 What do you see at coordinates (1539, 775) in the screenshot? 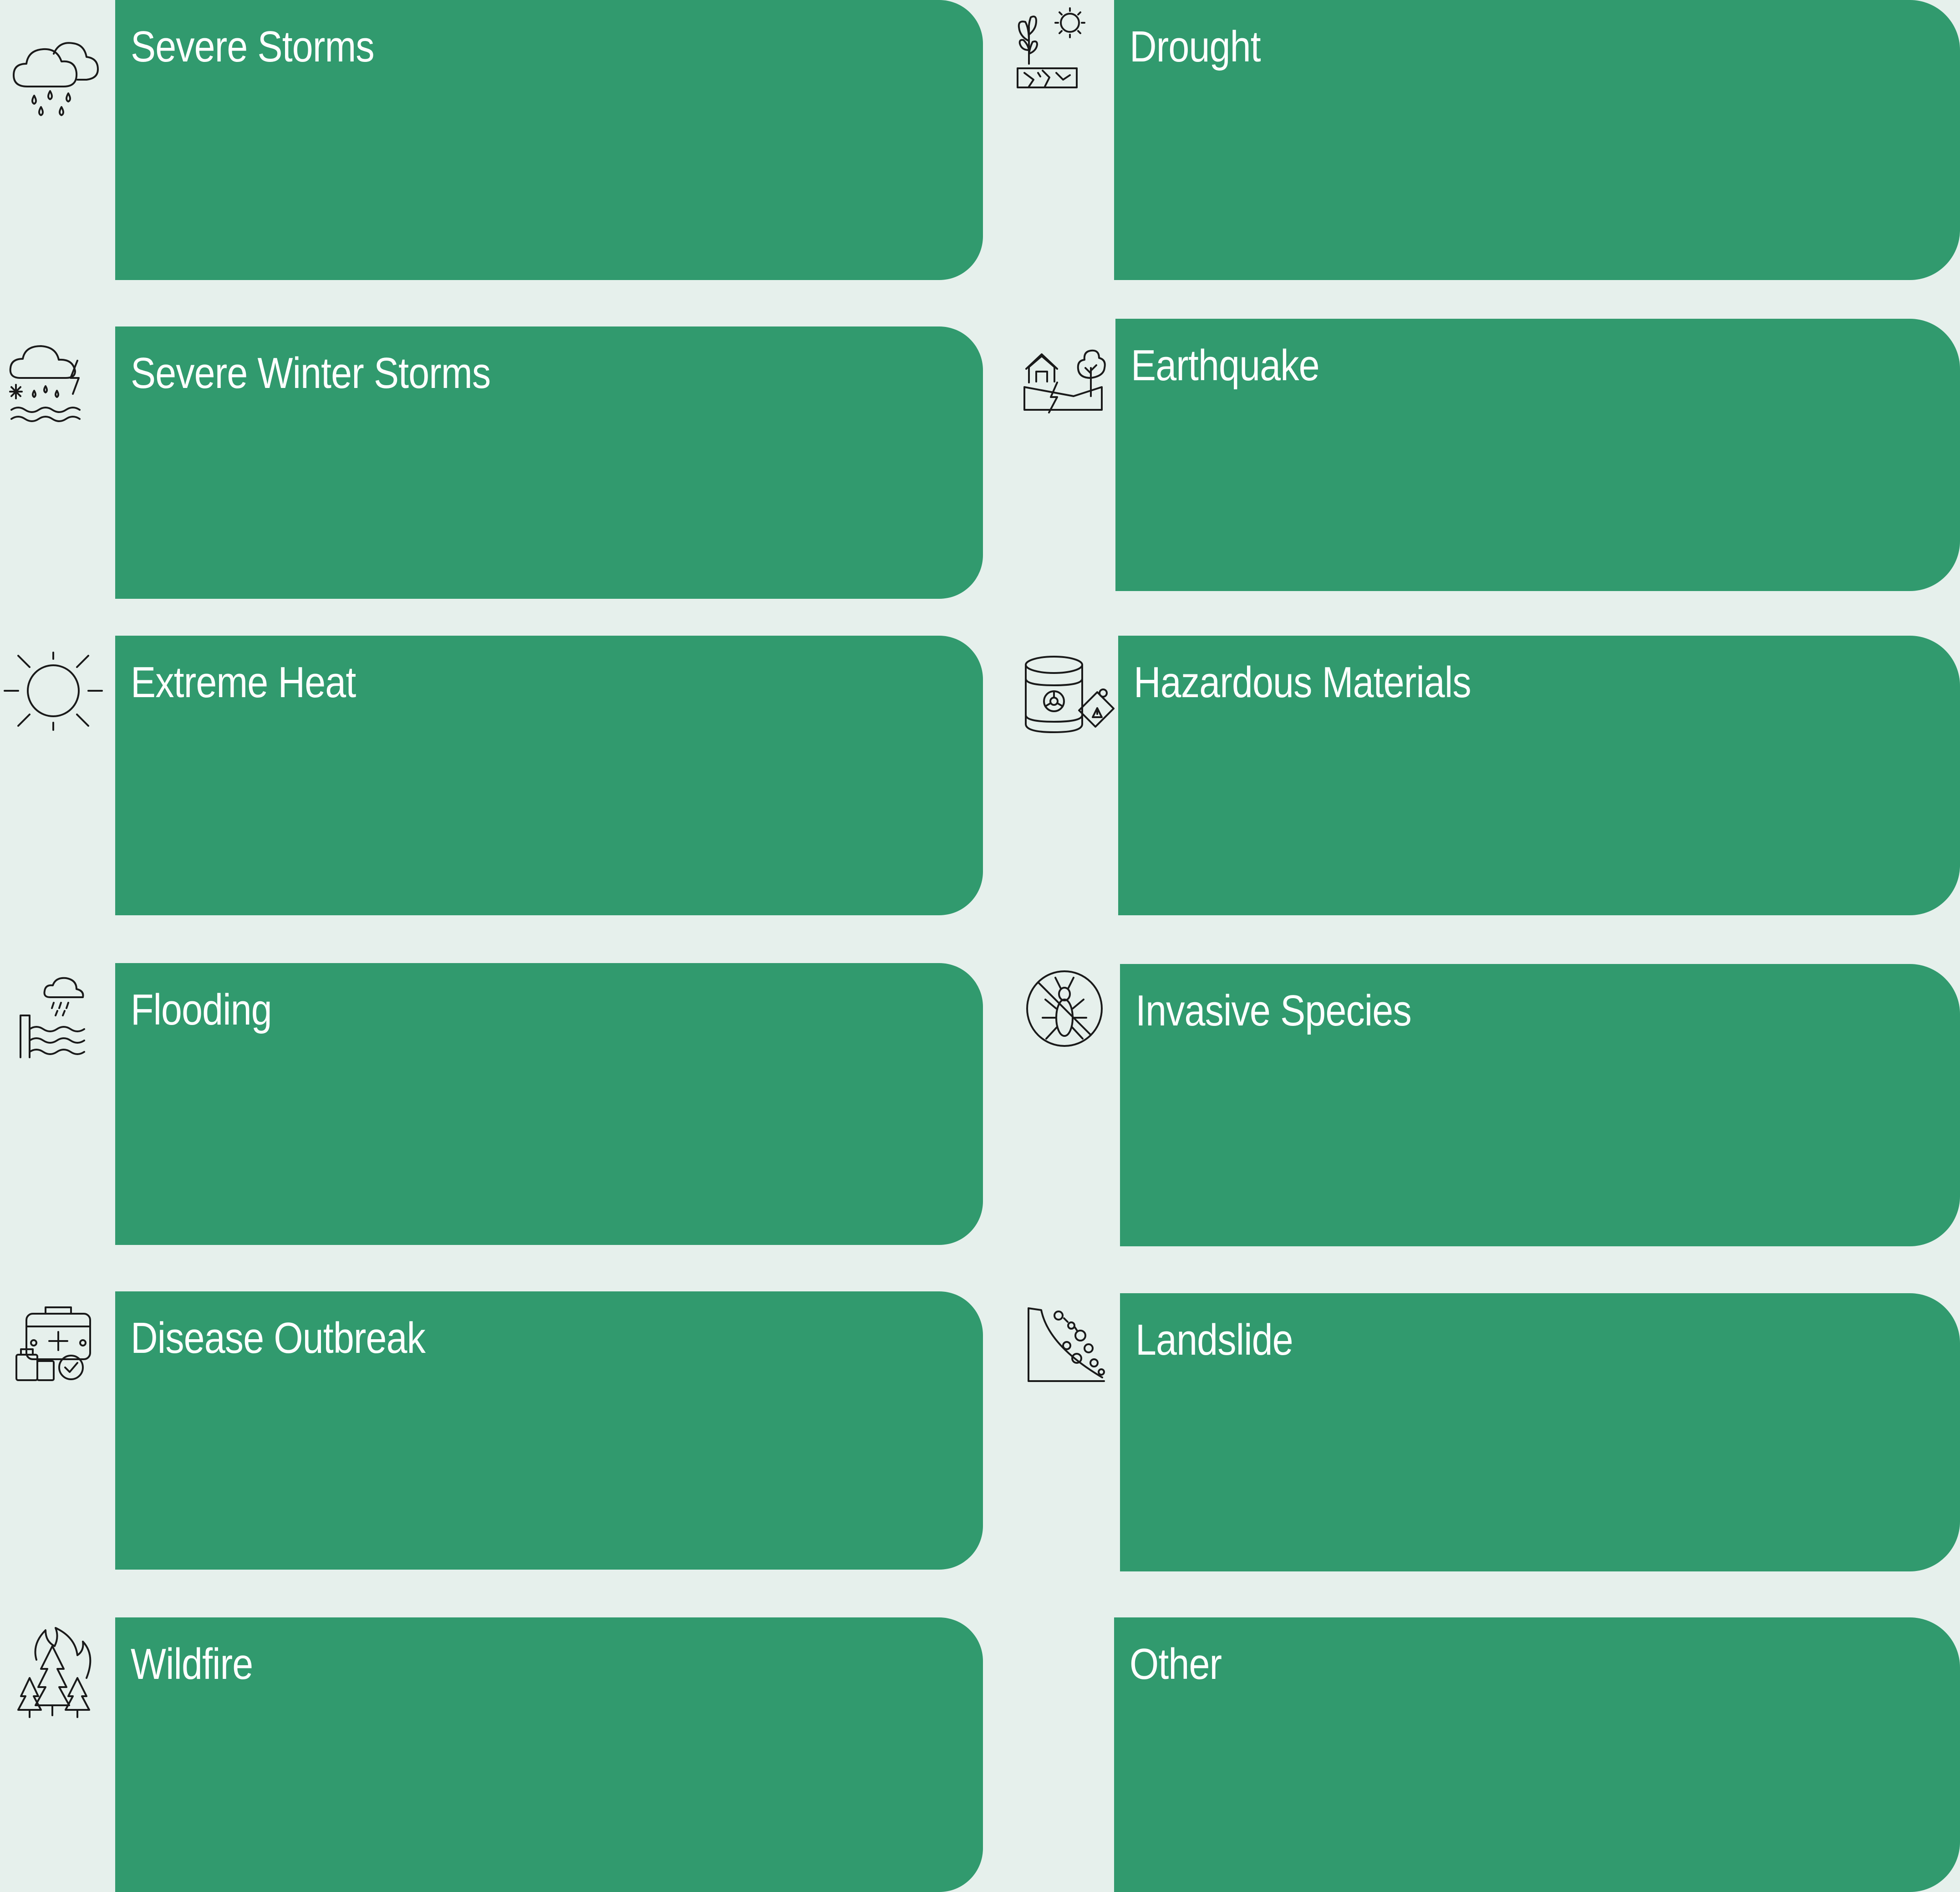
I see `card-hazardous-materials: Hazardous Materials` at bounding box center [1539, 775].